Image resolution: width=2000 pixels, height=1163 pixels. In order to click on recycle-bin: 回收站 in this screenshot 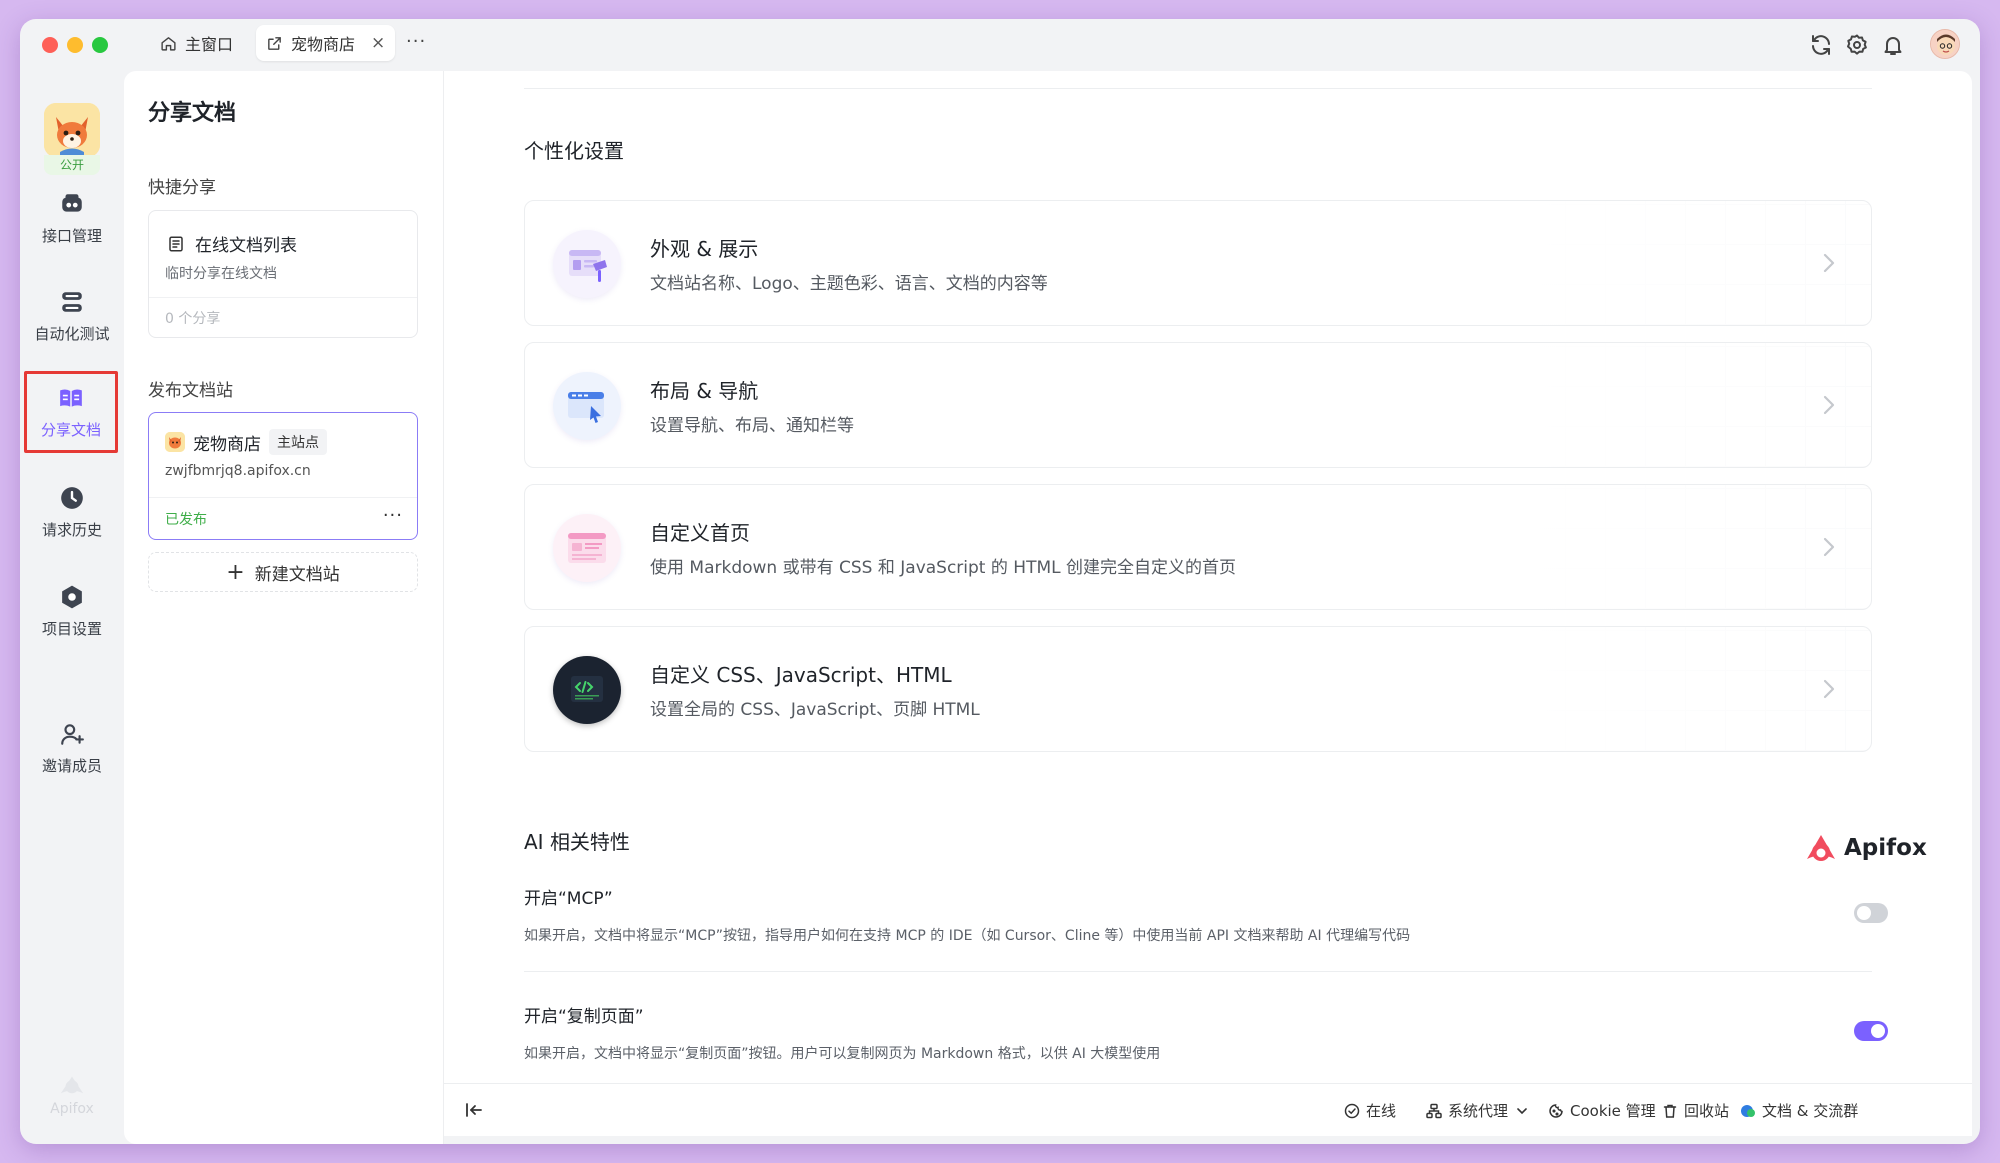, I will do `click(1695, 1110)`.